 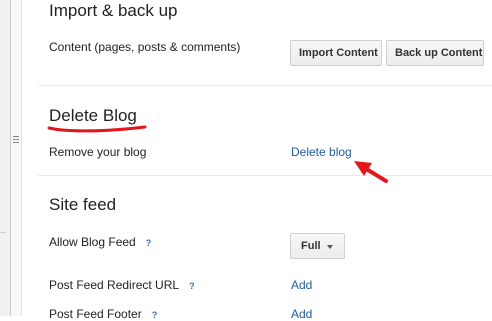 What do you see at coordinates (301, 285) in the screenshot?
I see `post-feed-redirect-add-link: Add` at bounding box center [301, 285].